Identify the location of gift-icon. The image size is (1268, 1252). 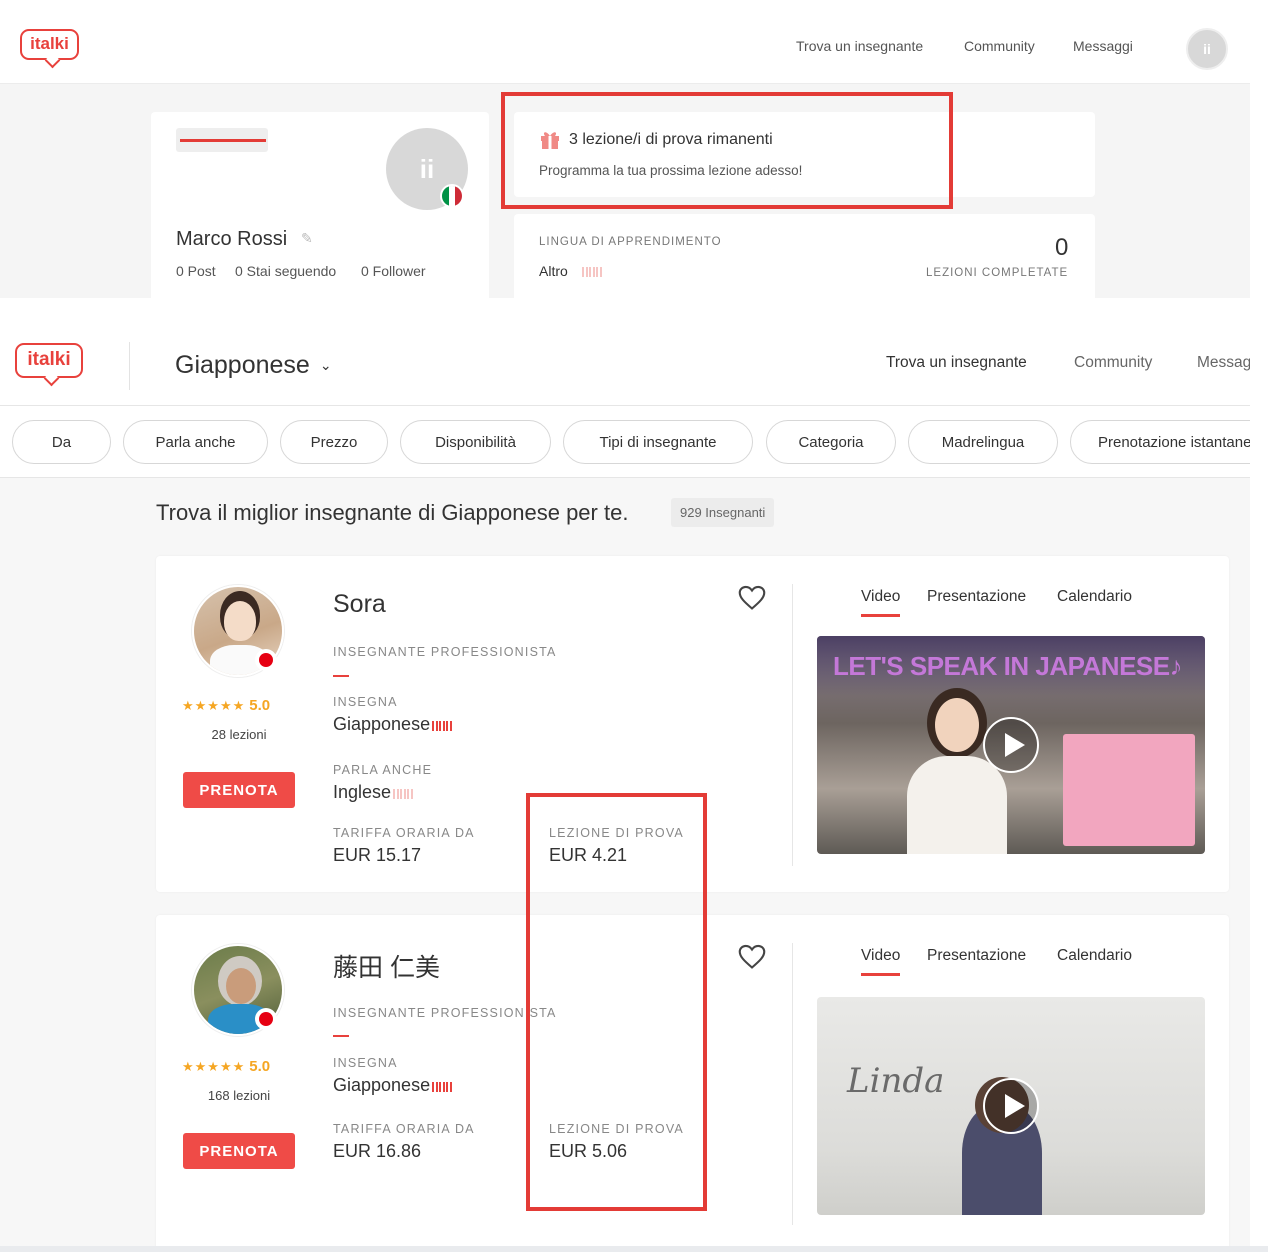
(550, 140).